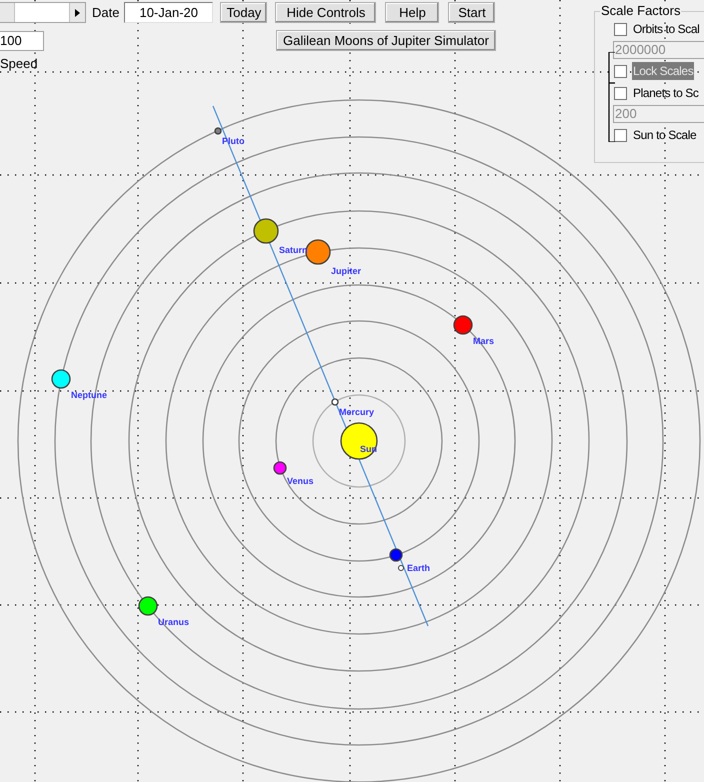 The image size is (704, 782). What do you see at coordinates (666, 29) in the screenshot?
I see `checkbox-label: Orbits to Scal` at bounding box center [666, 29].